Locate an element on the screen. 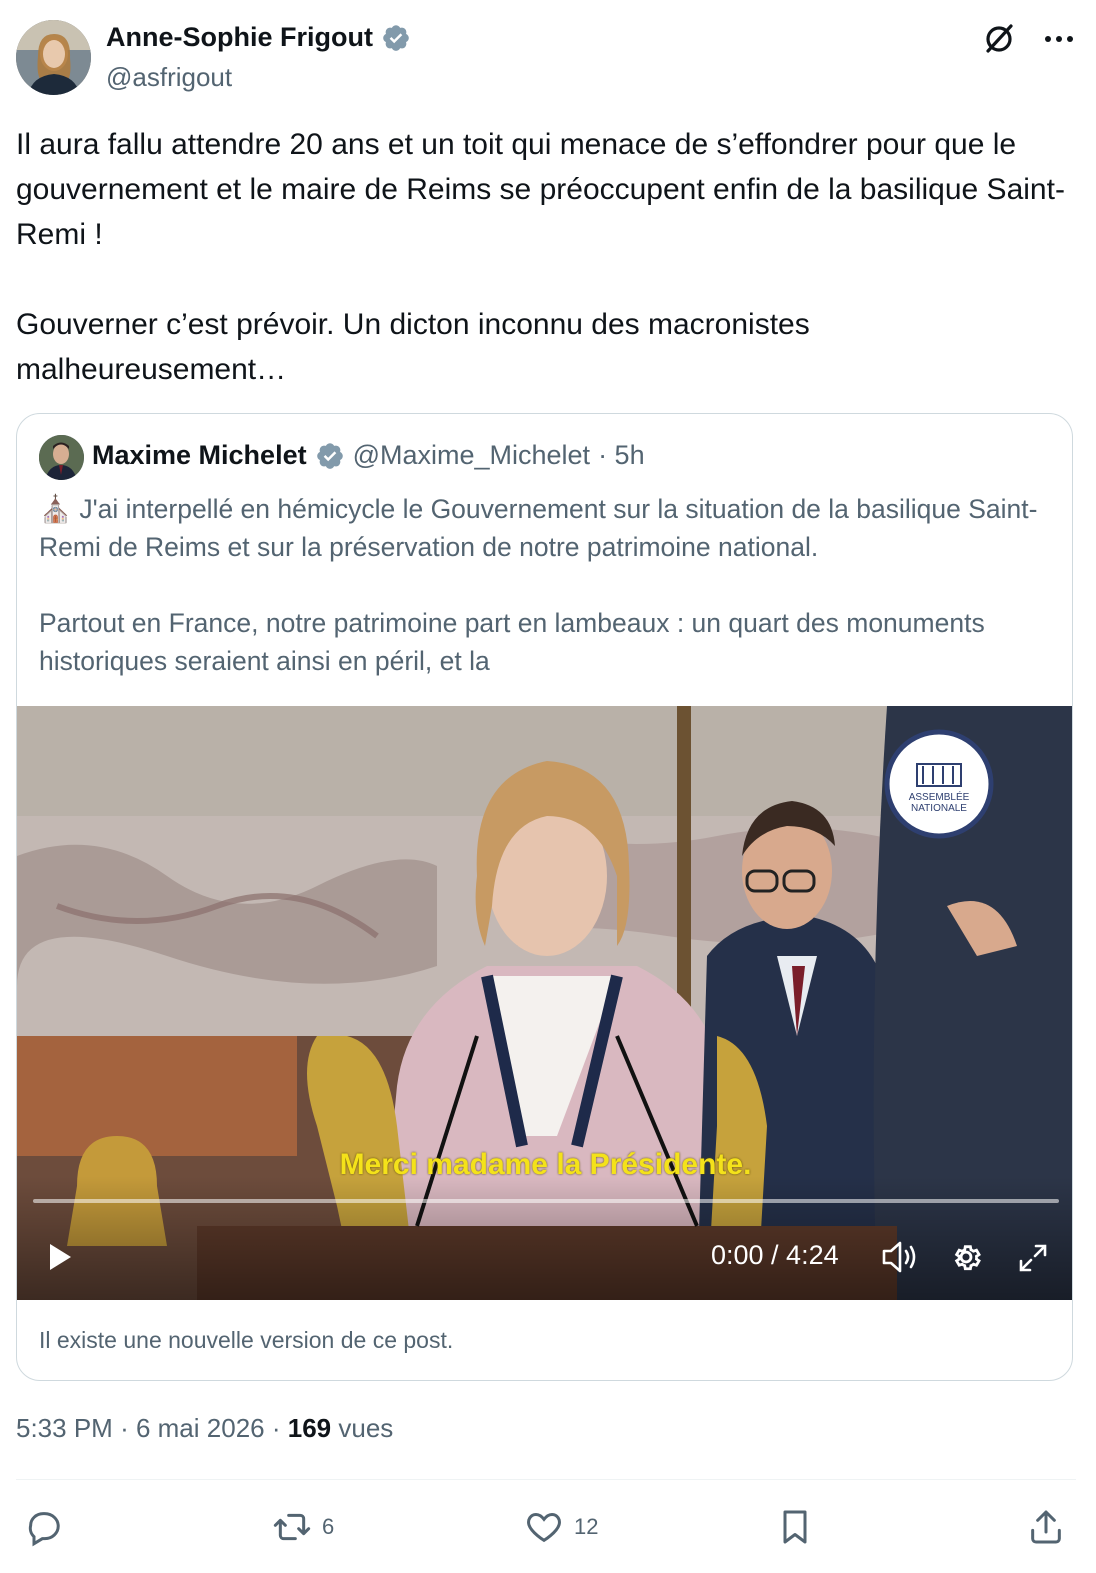  logo-line1: ASSEMBLÉE is located at coordinates (939, 796).